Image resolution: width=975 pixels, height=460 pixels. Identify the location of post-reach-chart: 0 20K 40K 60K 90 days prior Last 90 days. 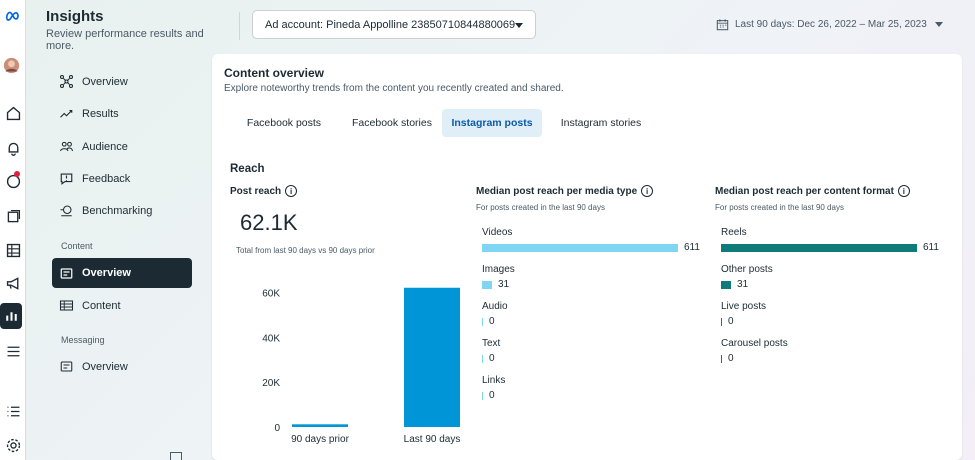
(361, 366).